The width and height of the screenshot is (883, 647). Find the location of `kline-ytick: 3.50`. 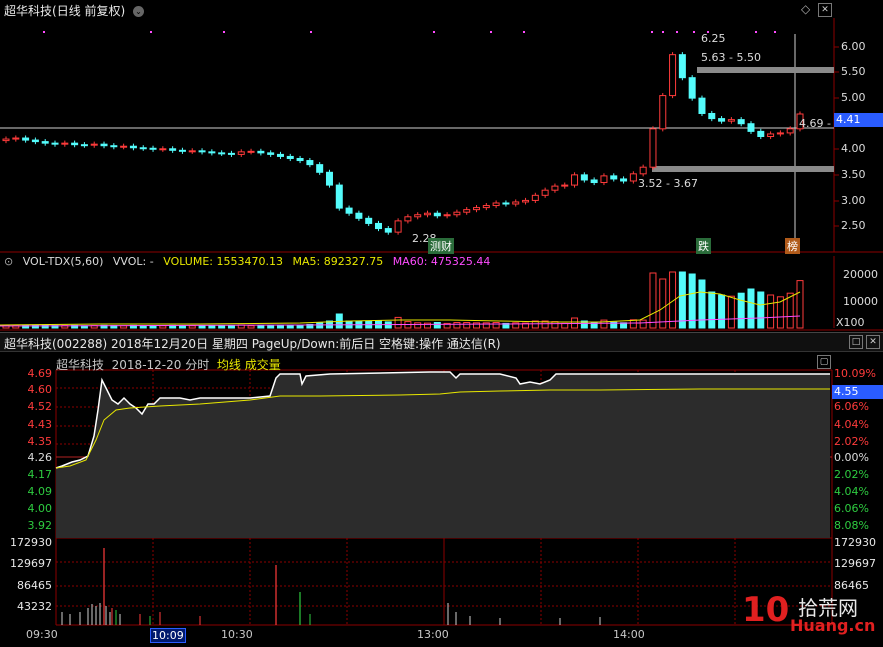

kline-ytick: 3.50 is located at coordinates (853, 174).